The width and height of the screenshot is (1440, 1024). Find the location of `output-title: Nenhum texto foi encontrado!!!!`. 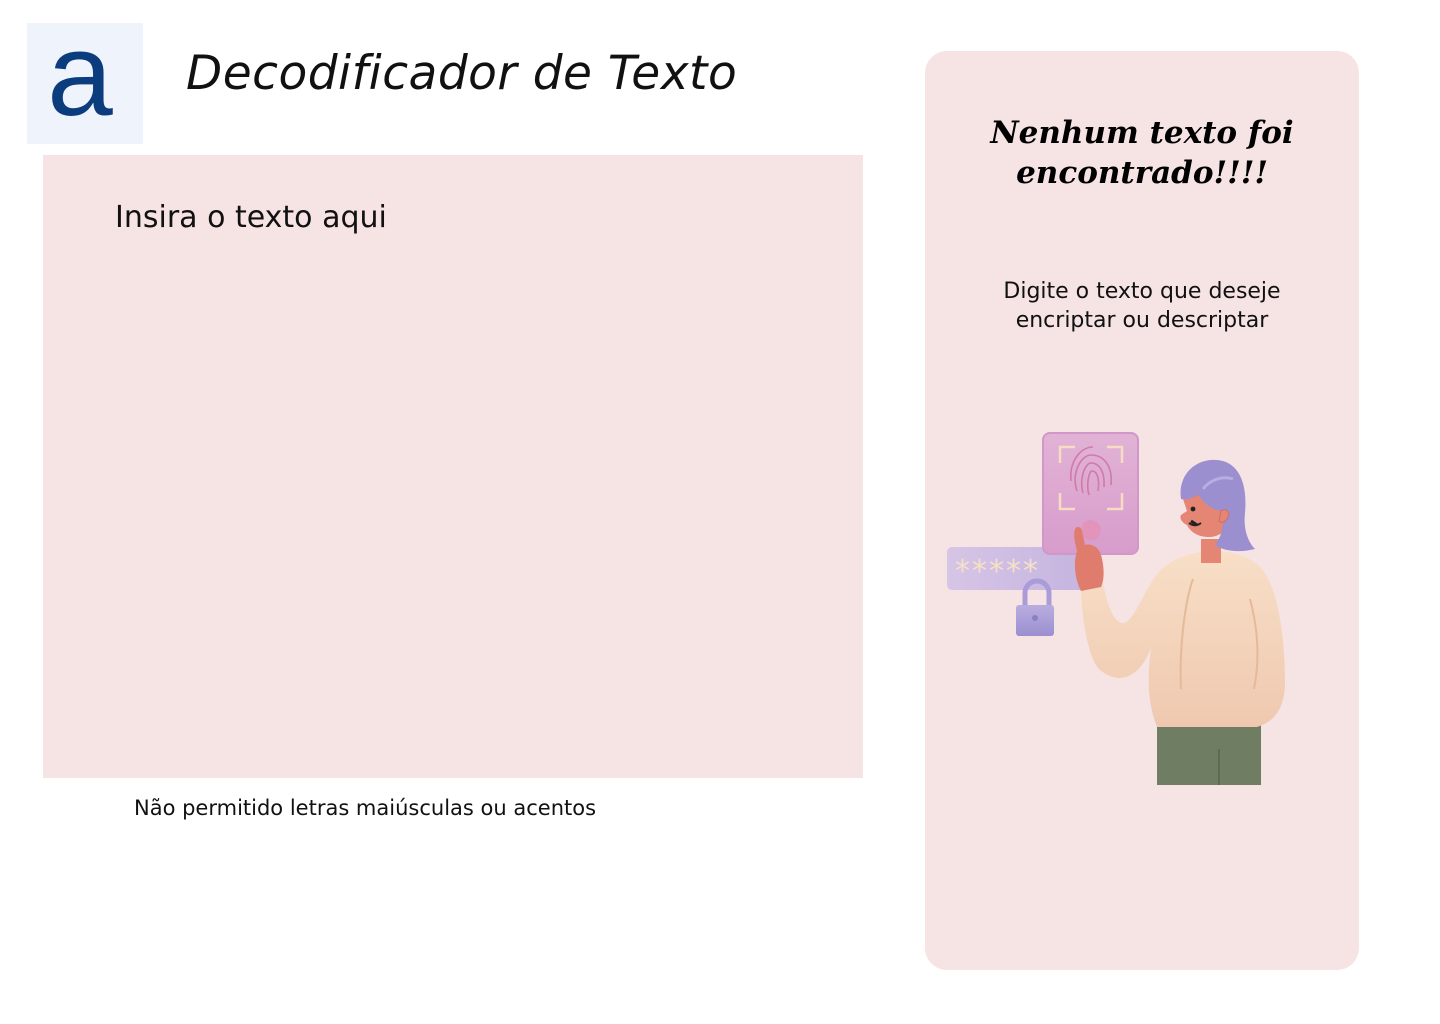

output-title: Nenhum texto foi encontrado!!!! is located at coordinates (1142, 153).